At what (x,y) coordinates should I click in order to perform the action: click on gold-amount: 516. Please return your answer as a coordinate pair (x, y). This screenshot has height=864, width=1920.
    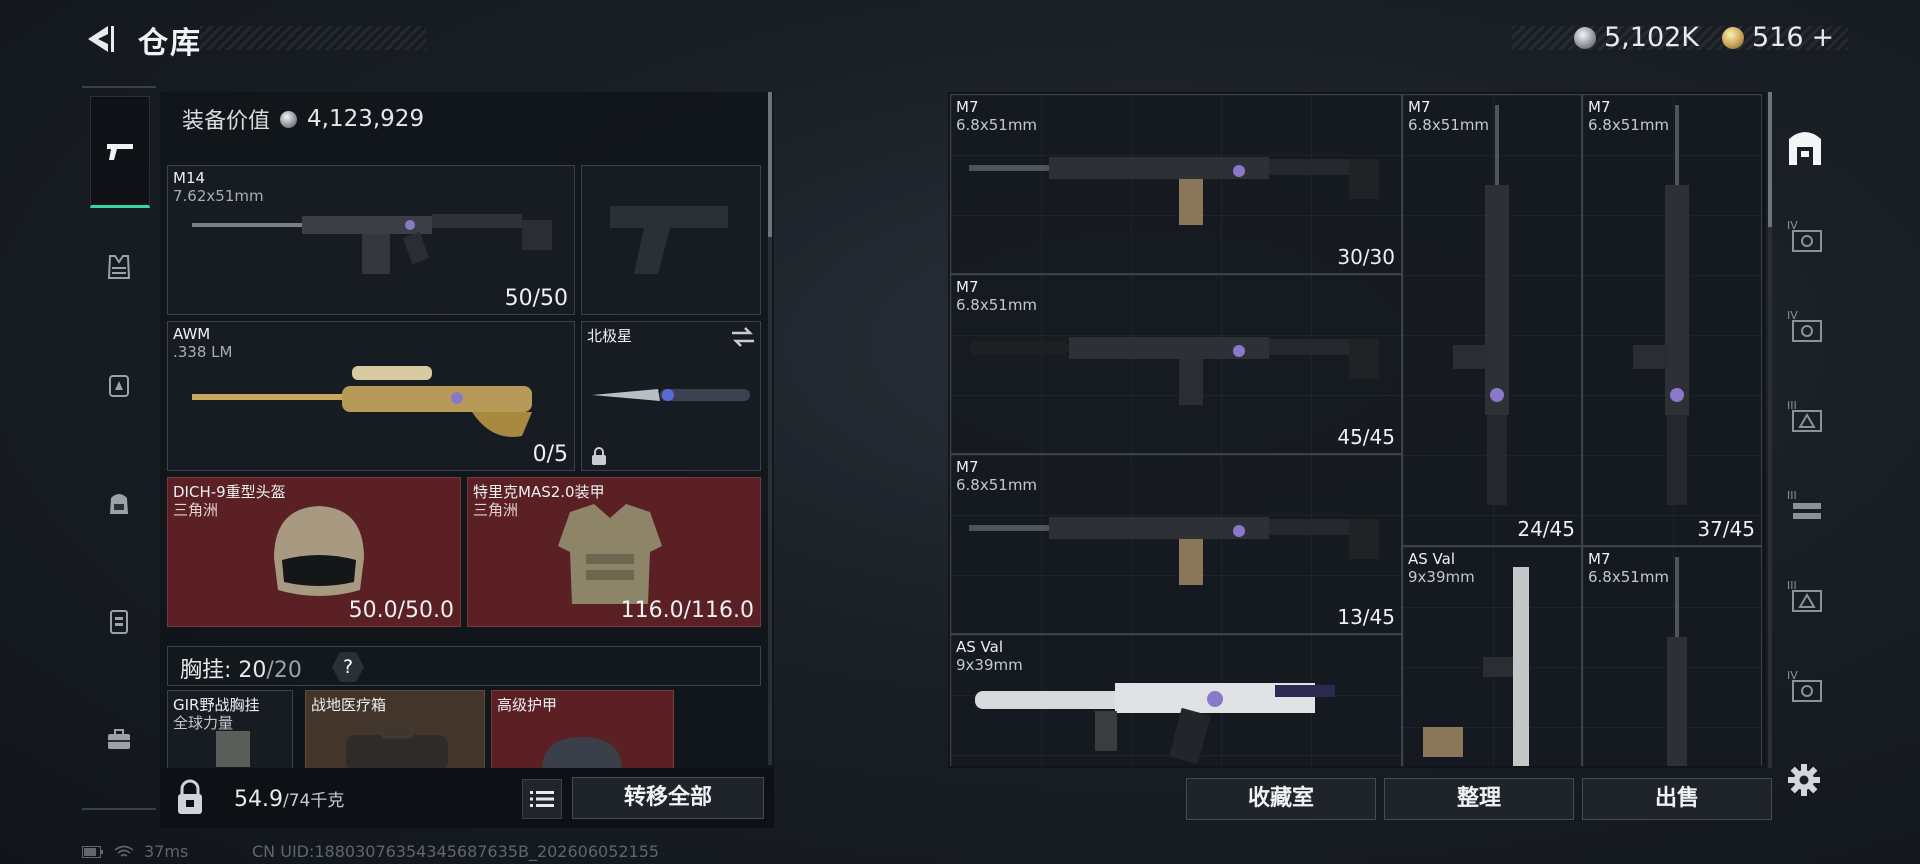
    Looking at the image, I should click on (1778, 37).